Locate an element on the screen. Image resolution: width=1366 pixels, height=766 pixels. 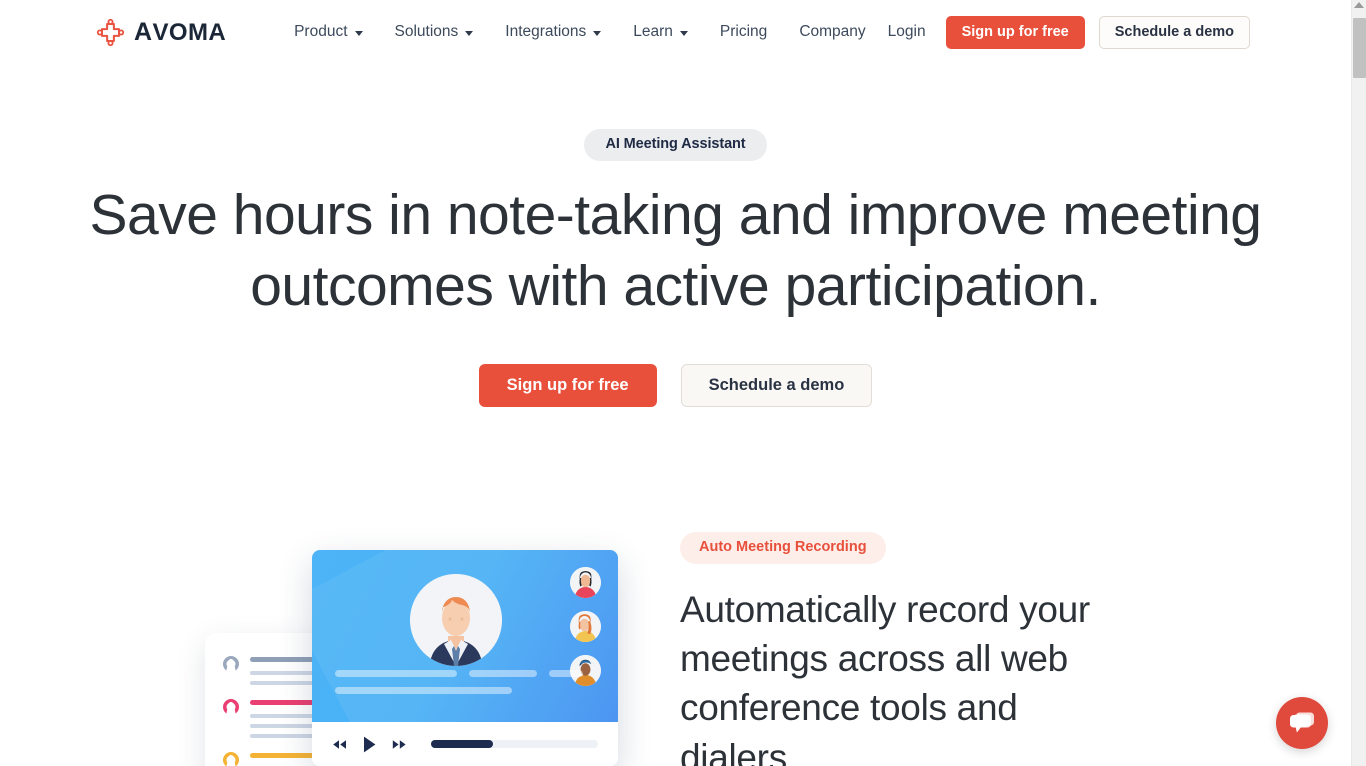
avoma-logo: AVOMA is located at coordinates (161, 32).